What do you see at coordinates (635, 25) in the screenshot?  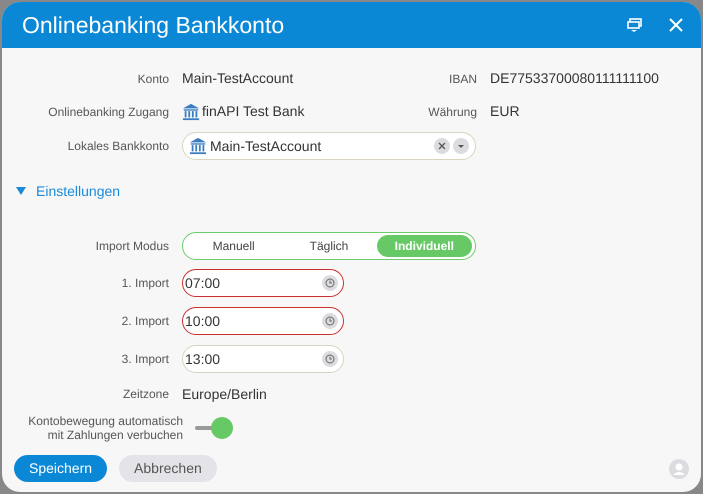 I see `restore-icon` at bounding box center [635, 25].